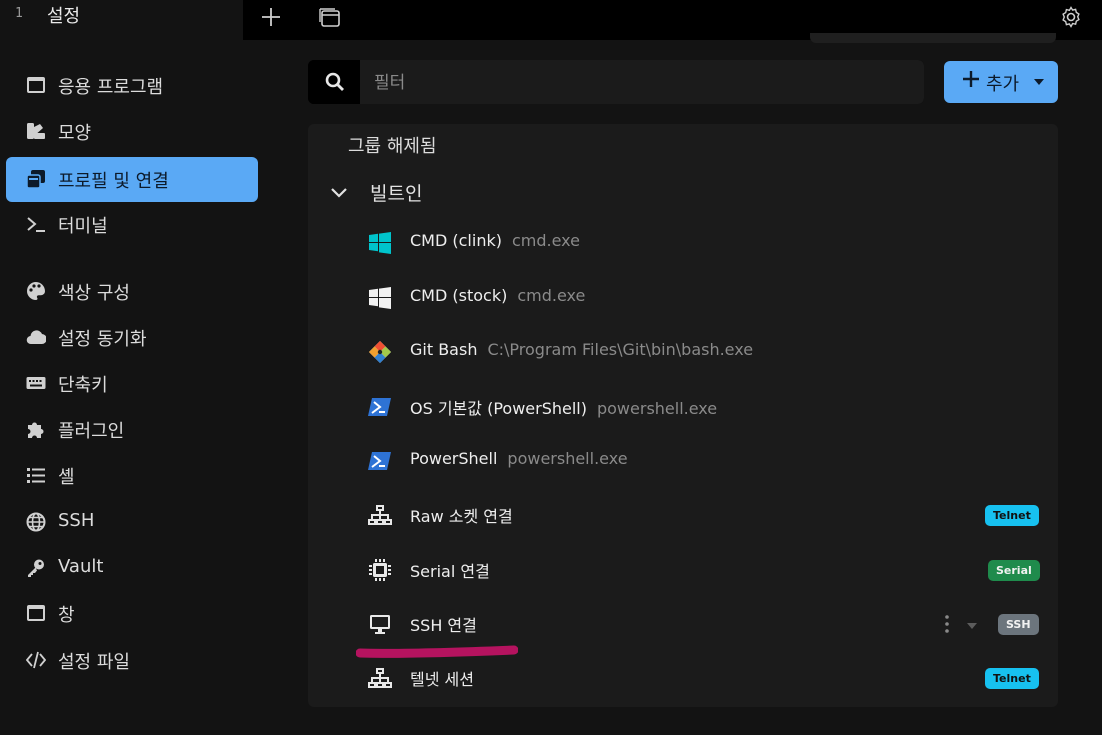  I want to click on chip-icon, so click(380, 570).